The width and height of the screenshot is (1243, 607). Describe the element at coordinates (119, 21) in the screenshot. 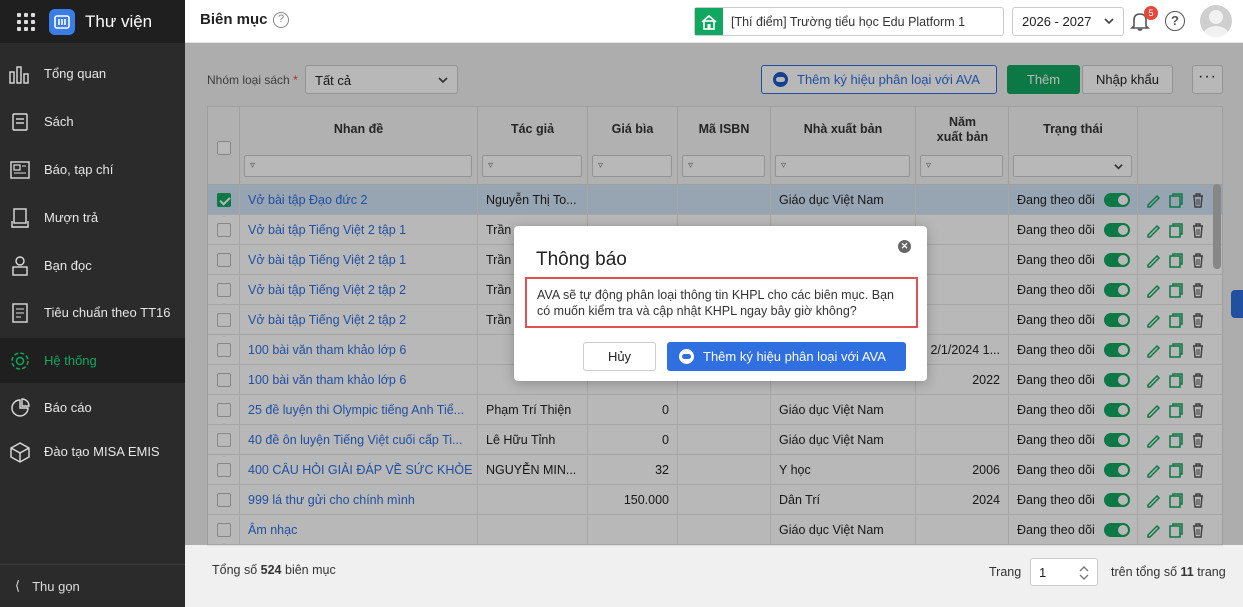

I see `app-title: Thư viện` at that location.